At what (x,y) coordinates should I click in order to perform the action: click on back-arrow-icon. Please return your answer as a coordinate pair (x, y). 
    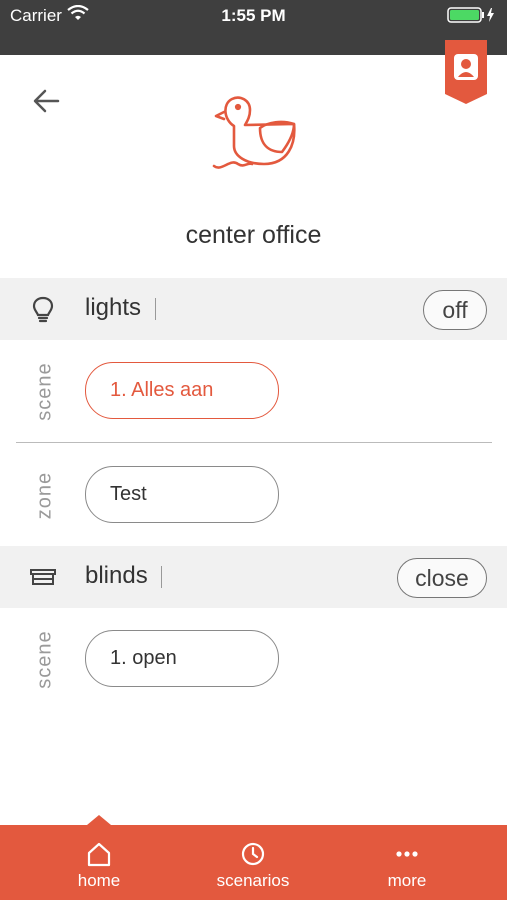
    Looking at the image, I should click on (47, 101).